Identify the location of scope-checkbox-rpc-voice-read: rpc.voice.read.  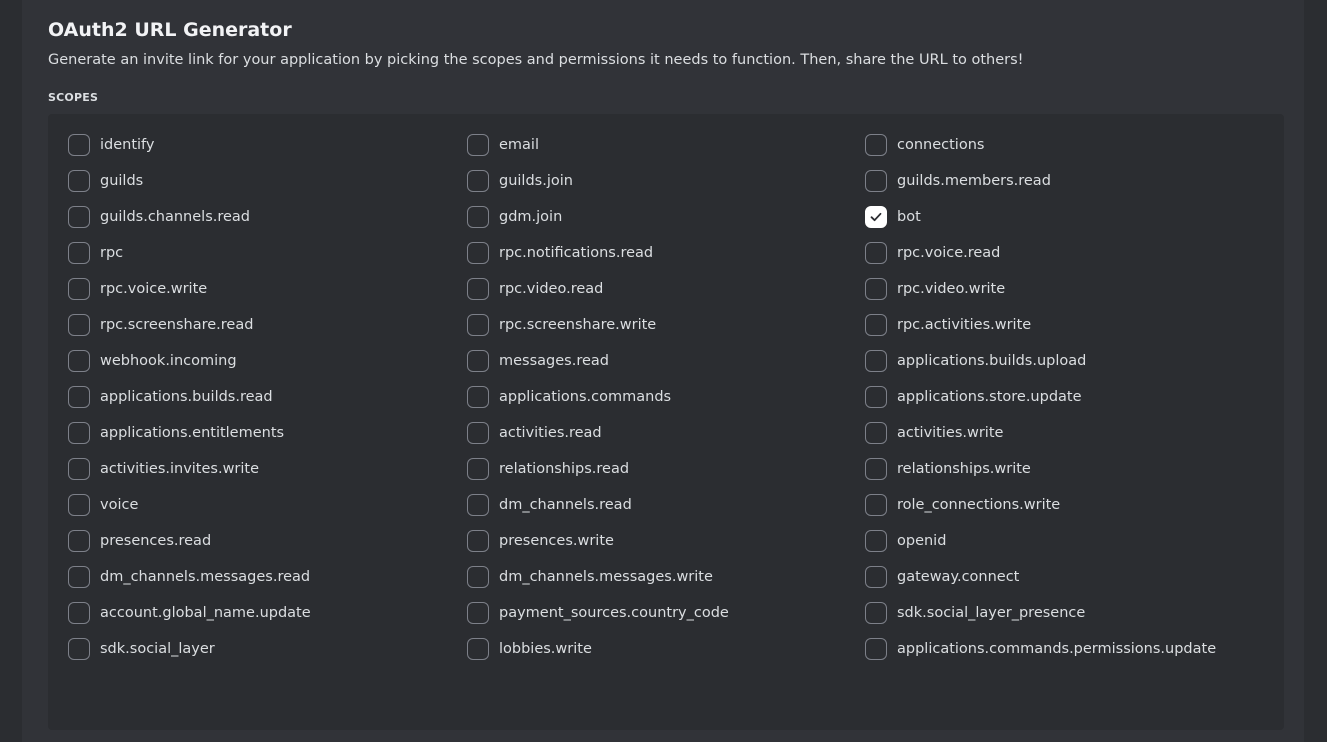
(932, 253).